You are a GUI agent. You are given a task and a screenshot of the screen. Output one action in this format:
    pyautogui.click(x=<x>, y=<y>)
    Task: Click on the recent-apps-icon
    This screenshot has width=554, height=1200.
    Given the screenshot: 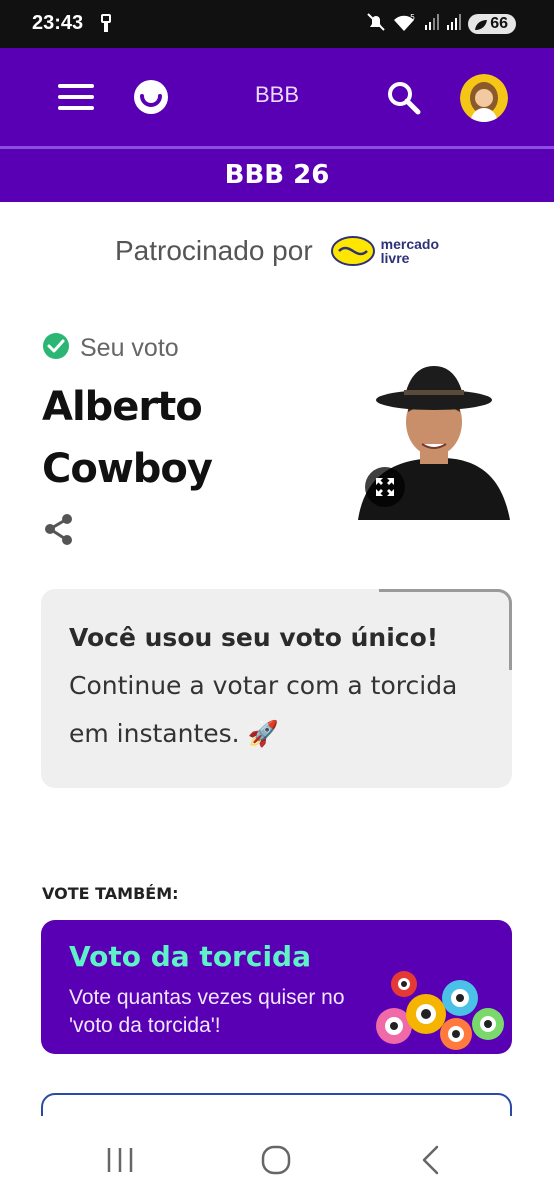 What is the action you would take?
    pyautogui.click(x=120, y=1160)
    